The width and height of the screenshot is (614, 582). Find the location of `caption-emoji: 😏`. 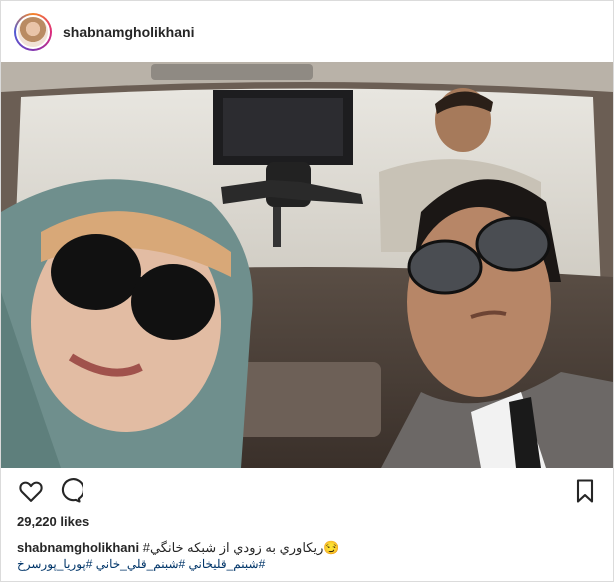

caption-emoji: 😏 is located at coordinates (331, 547).